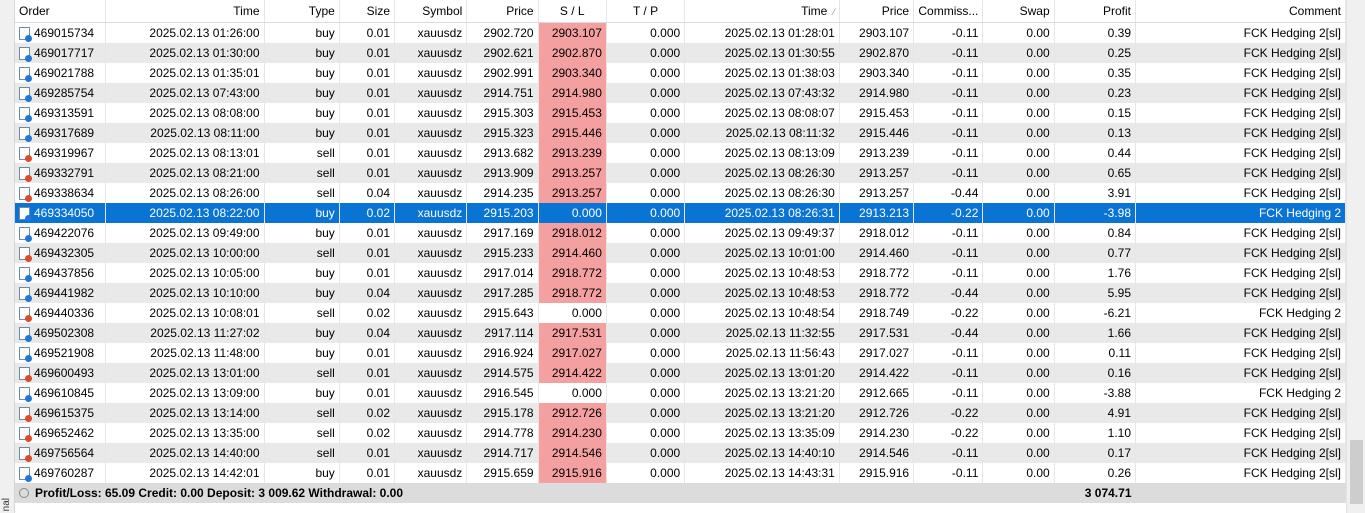 The image size is (1365, 513). Describe the element at coordinates (431, 11) in the screenshot. I see `col-header-symbol: Symbol` at that location.